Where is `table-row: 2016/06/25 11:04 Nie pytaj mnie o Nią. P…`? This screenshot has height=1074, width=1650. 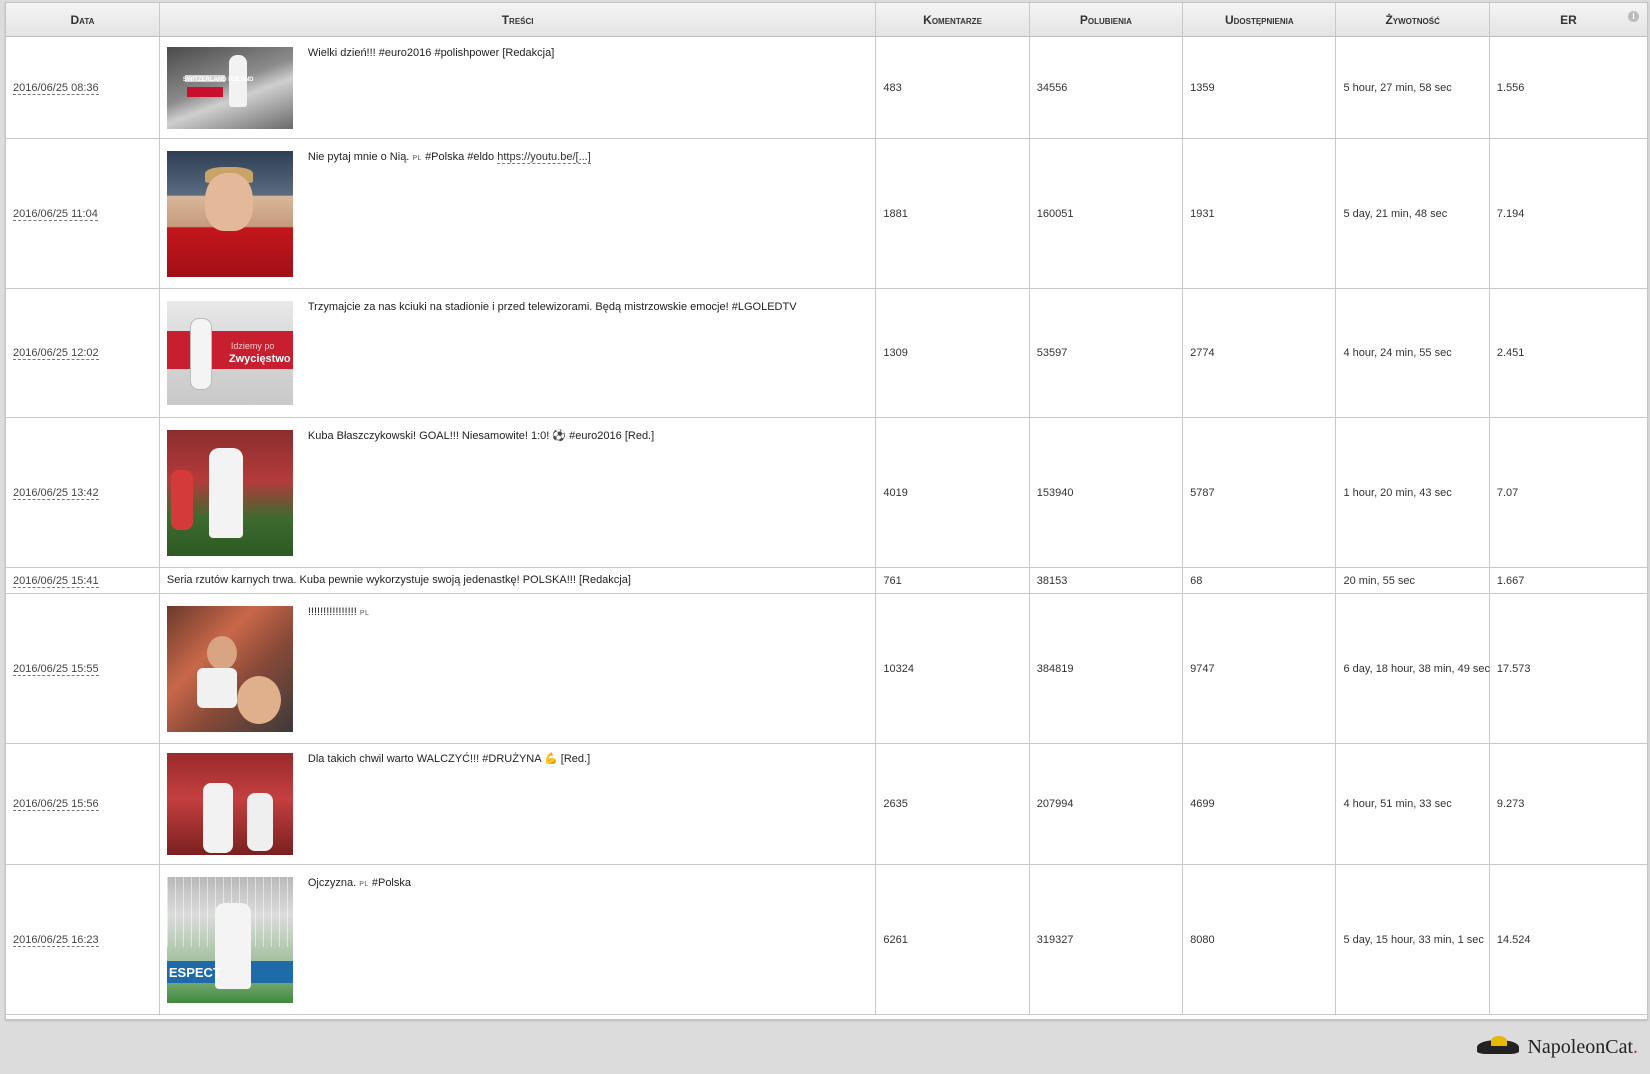
table-row: 2016/06/25 11:04 Nie pytaj mnie o Nią. P… is located at coordinates (826, 213).